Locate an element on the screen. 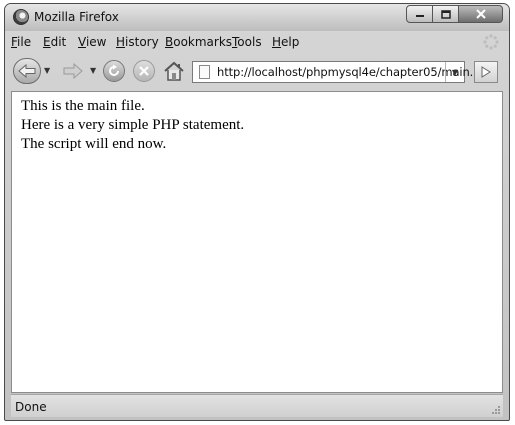 Image resolution: width=515 pixels, height=425 pixels. window-controls is located at coordinates (454, 14).